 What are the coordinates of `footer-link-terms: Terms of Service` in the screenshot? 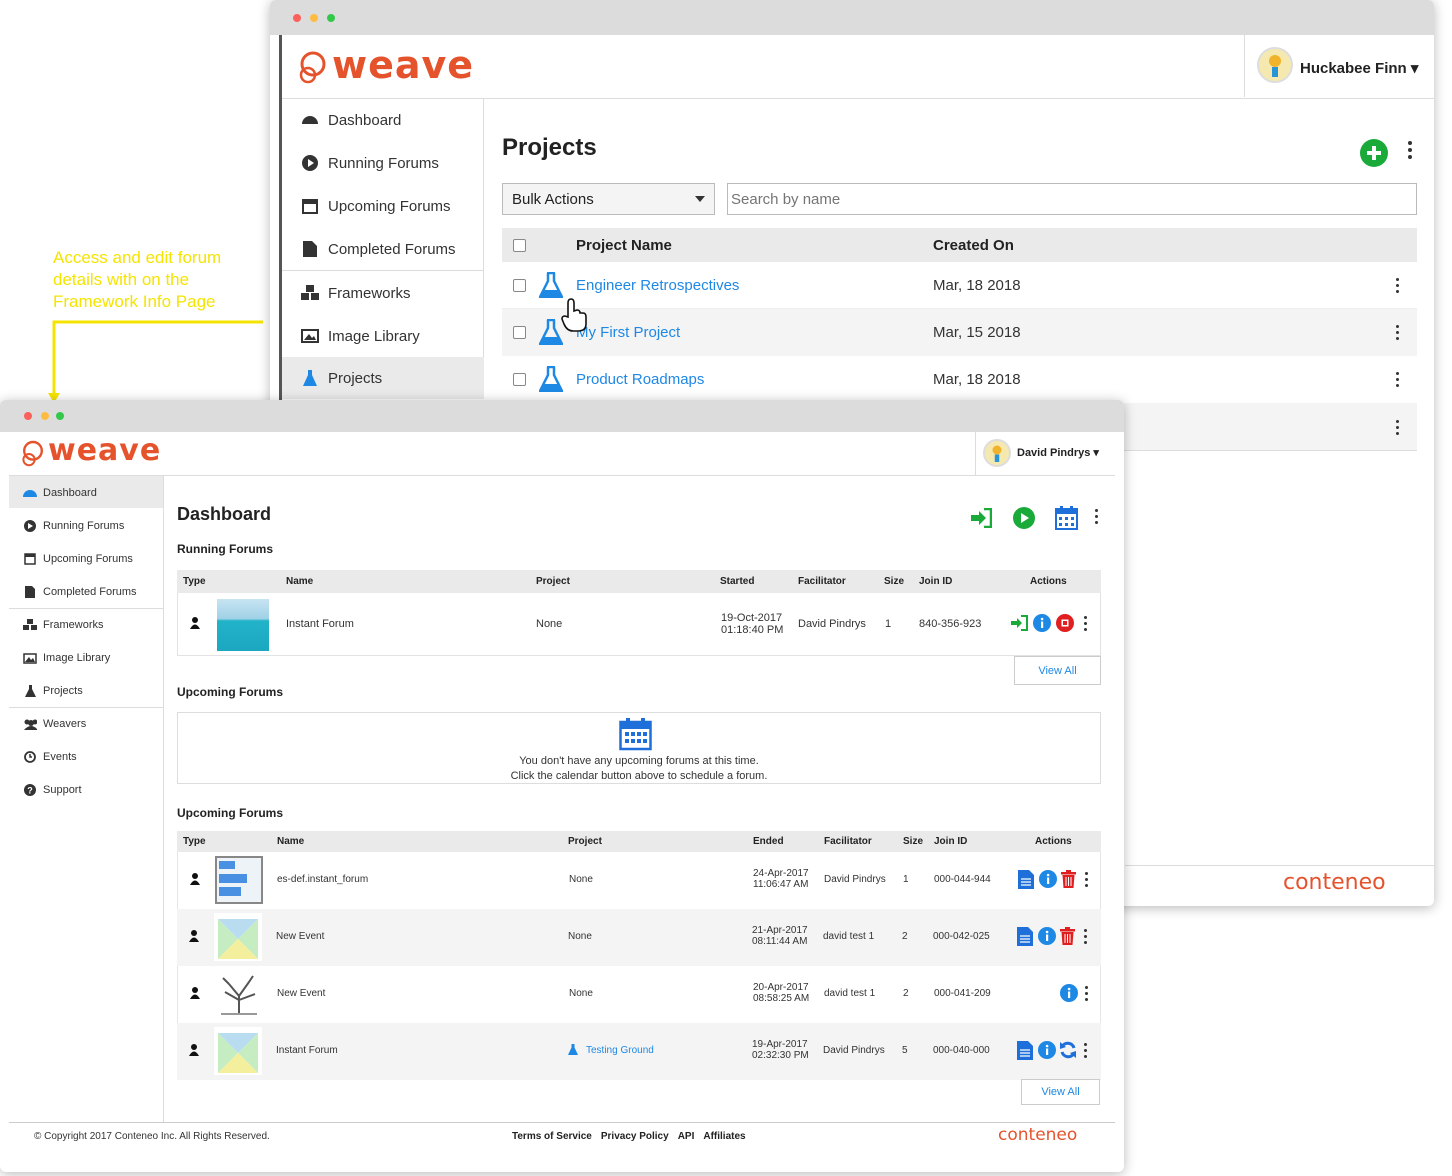 It's located at (552, 1136).